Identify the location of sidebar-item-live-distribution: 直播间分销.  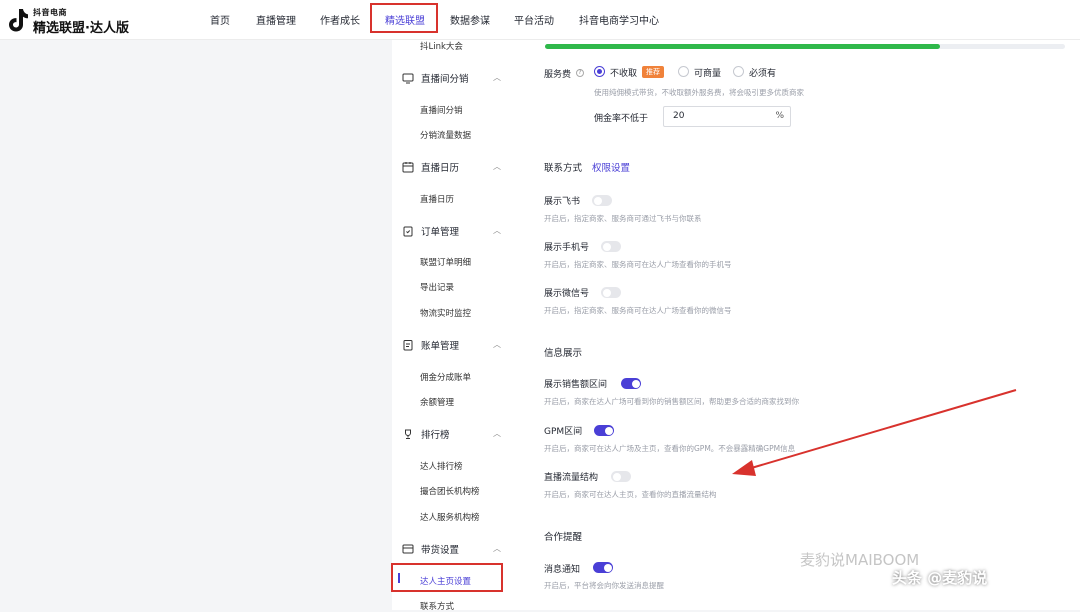
(441, 110).